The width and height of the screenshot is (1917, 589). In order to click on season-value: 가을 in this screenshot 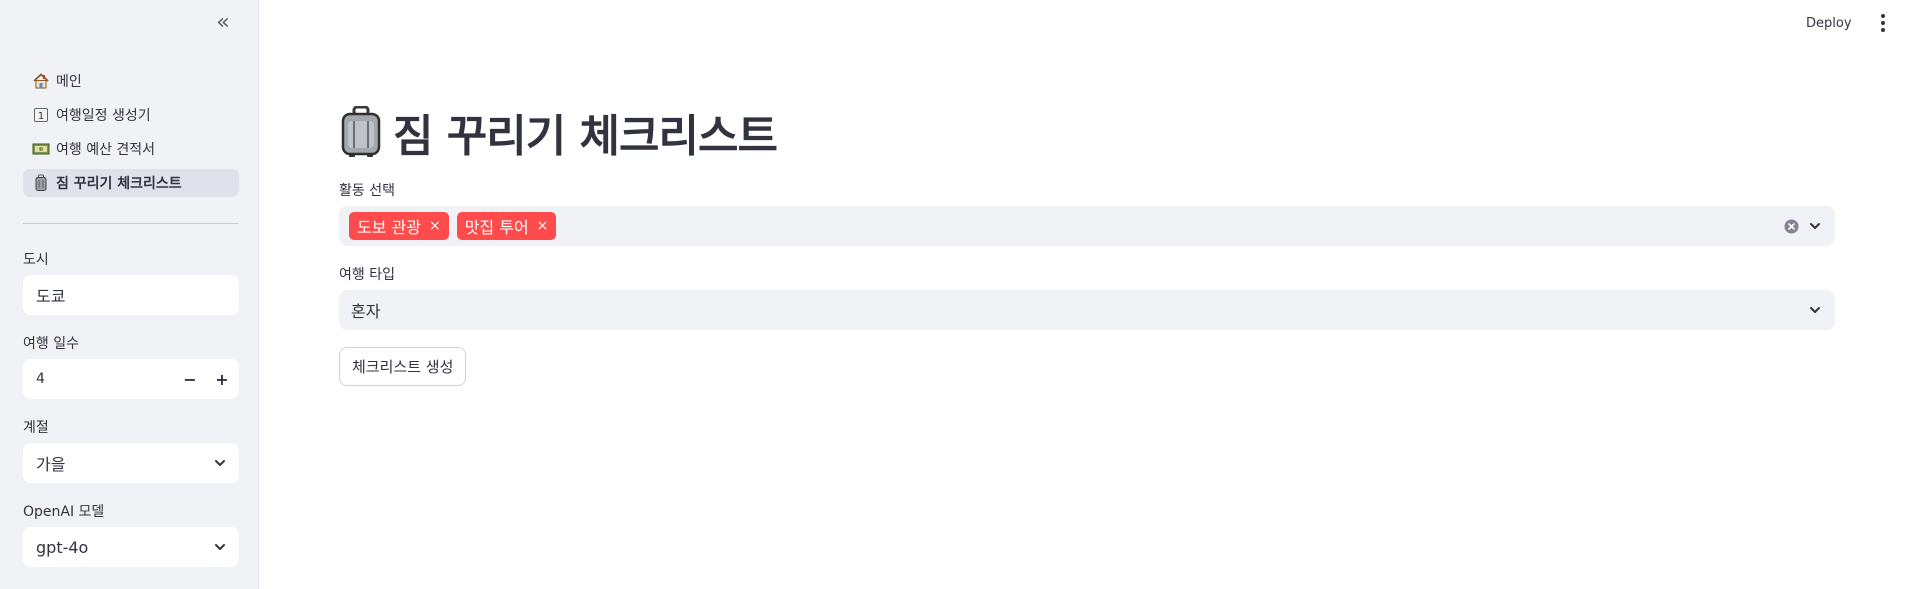, I will do `click(51, 464)`.